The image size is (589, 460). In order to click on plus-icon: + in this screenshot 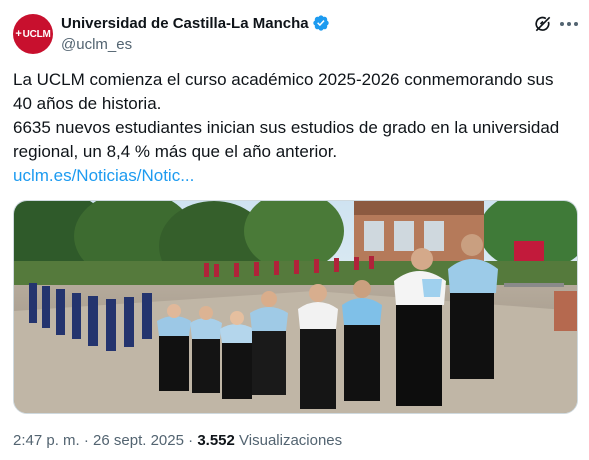, I will do `click(18, 34)`.